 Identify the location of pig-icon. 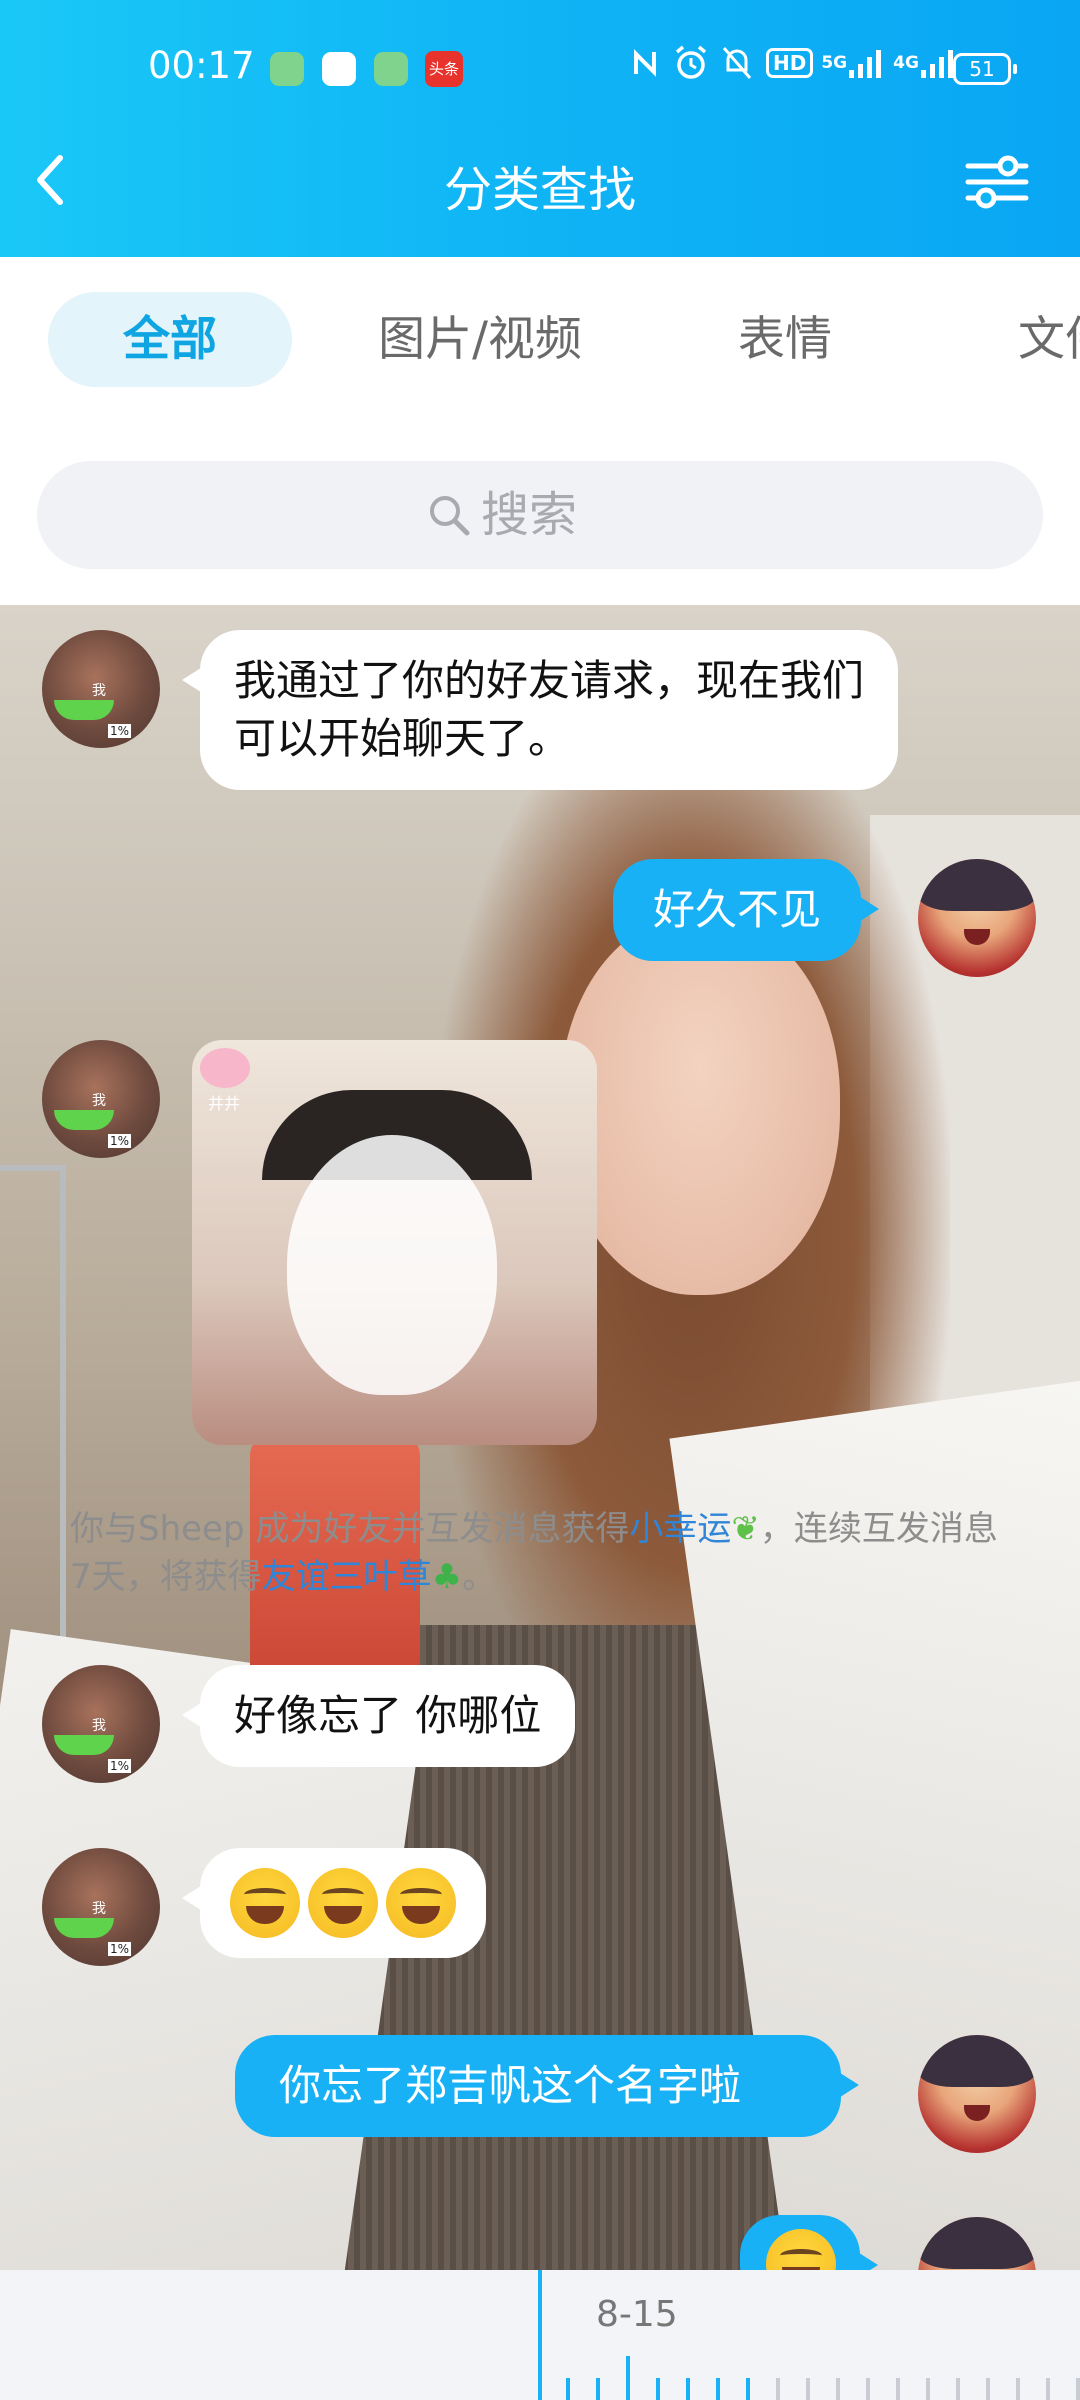
(225, 1068).